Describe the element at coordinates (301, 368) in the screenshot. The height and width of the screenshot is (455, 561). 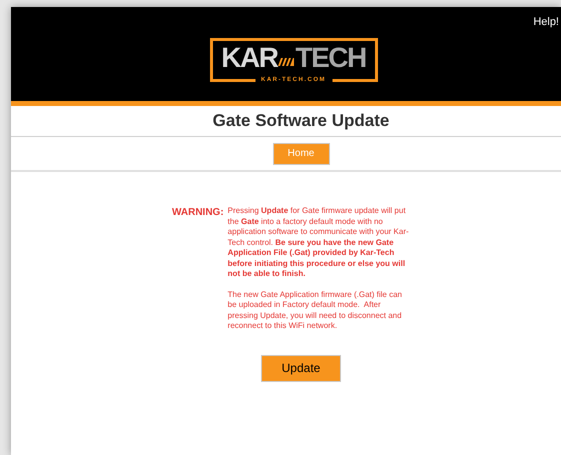
I see `update-button: Update` at that location.